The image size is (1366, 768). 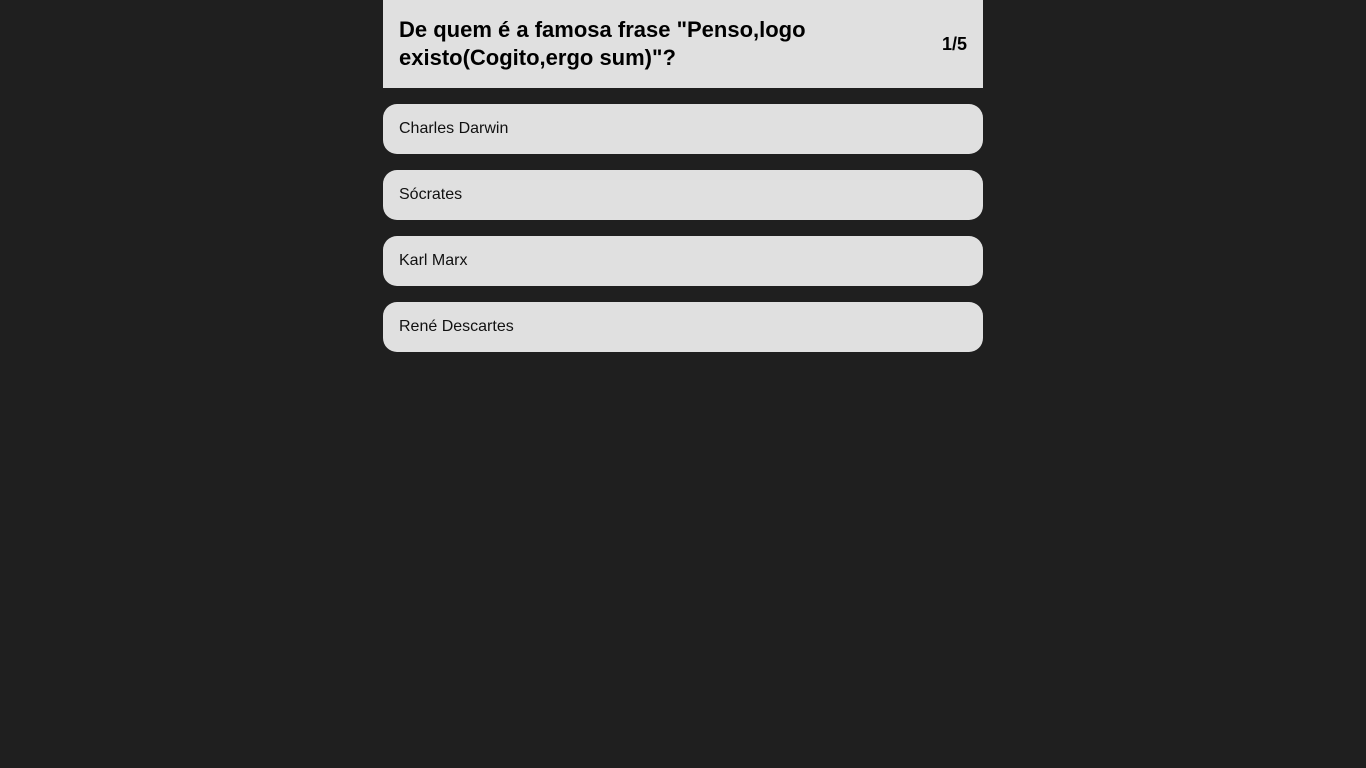 I want to click on answer-option-karl-marx: Karl Marx, so click(x=683, y=261).